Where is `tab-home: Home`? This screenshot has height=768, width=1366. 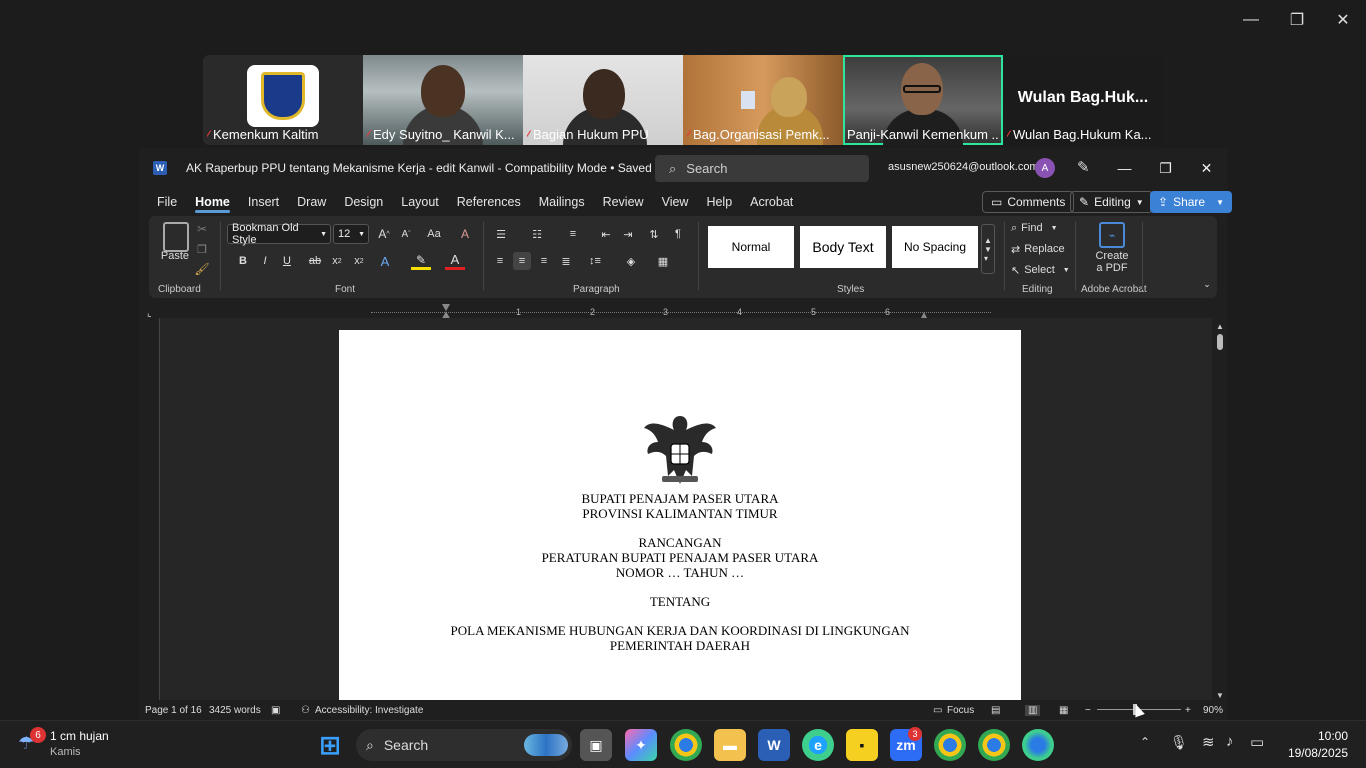 tab-home: Home is located at coordinates (212, 202).